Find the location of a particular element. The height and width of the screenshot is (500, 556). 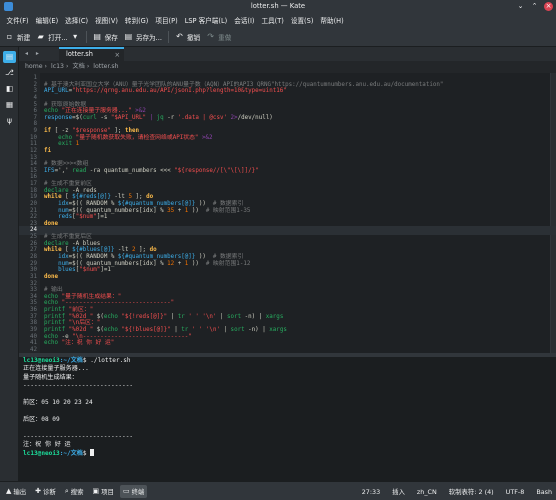

status-indicators: 27:33 插入 zh_CN 软制表符: 2 (4) UTF-8 Bash is located at coordinates (457, 491).